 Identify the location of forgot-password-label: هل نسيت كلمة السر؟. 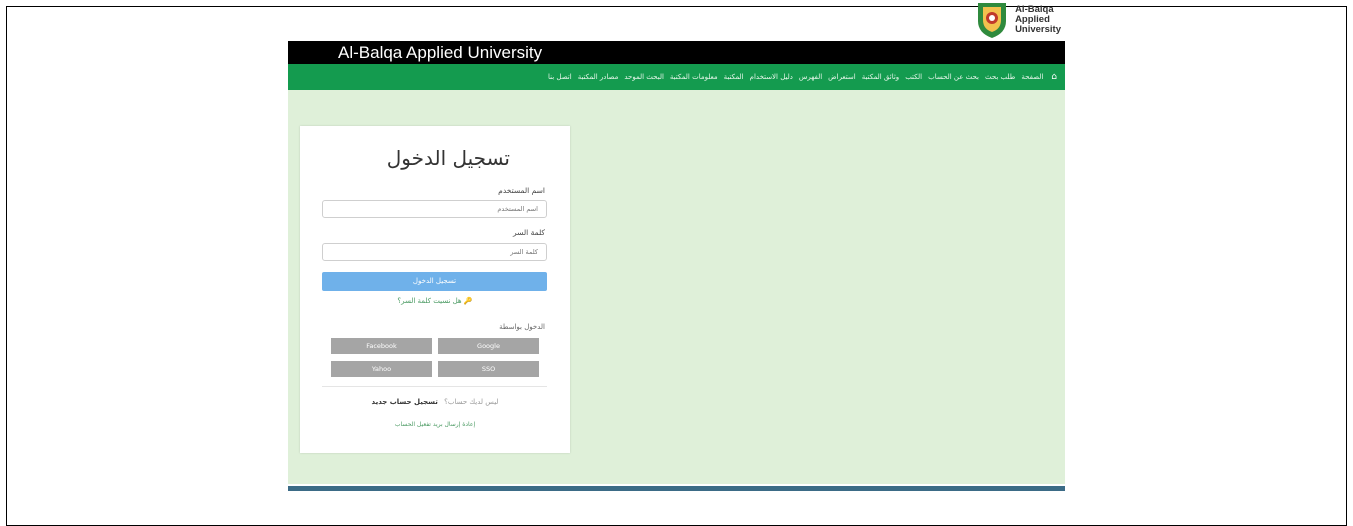
(429, 301).